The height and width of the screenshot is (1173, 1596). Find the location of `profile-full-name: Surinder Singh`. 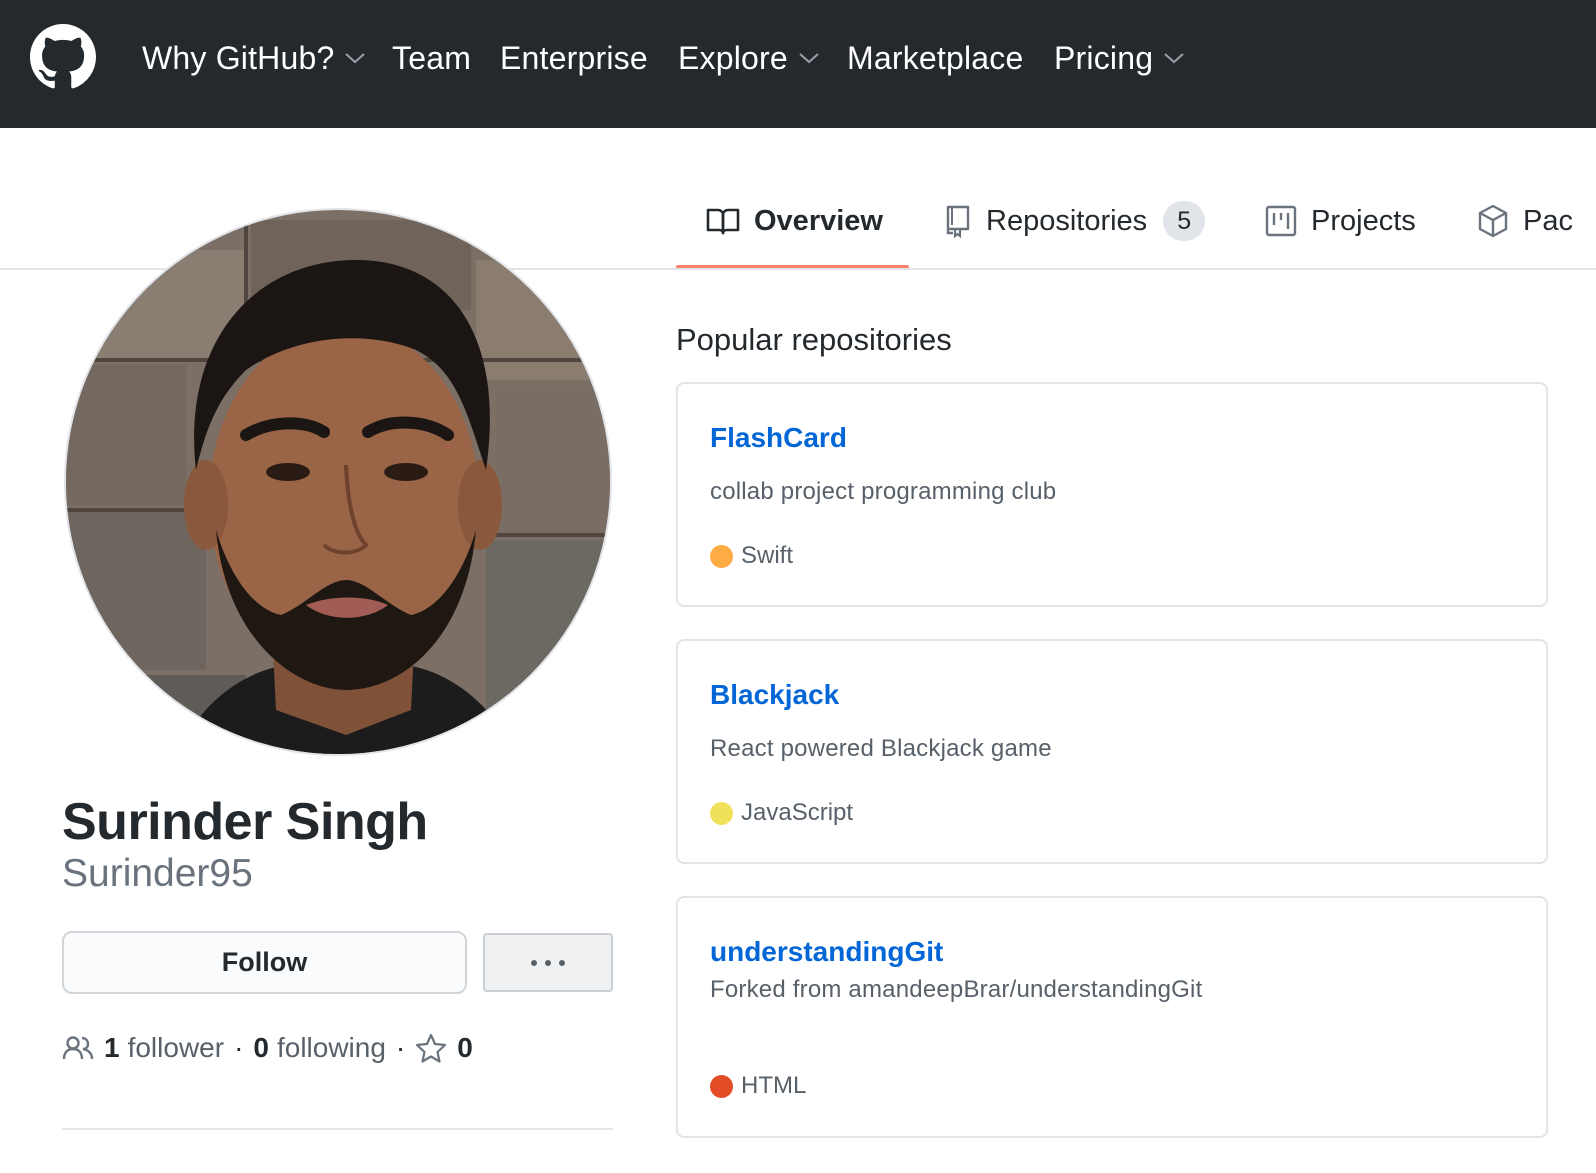

profile-full-name: Surinder Singh is located at coordinates (245, 822).